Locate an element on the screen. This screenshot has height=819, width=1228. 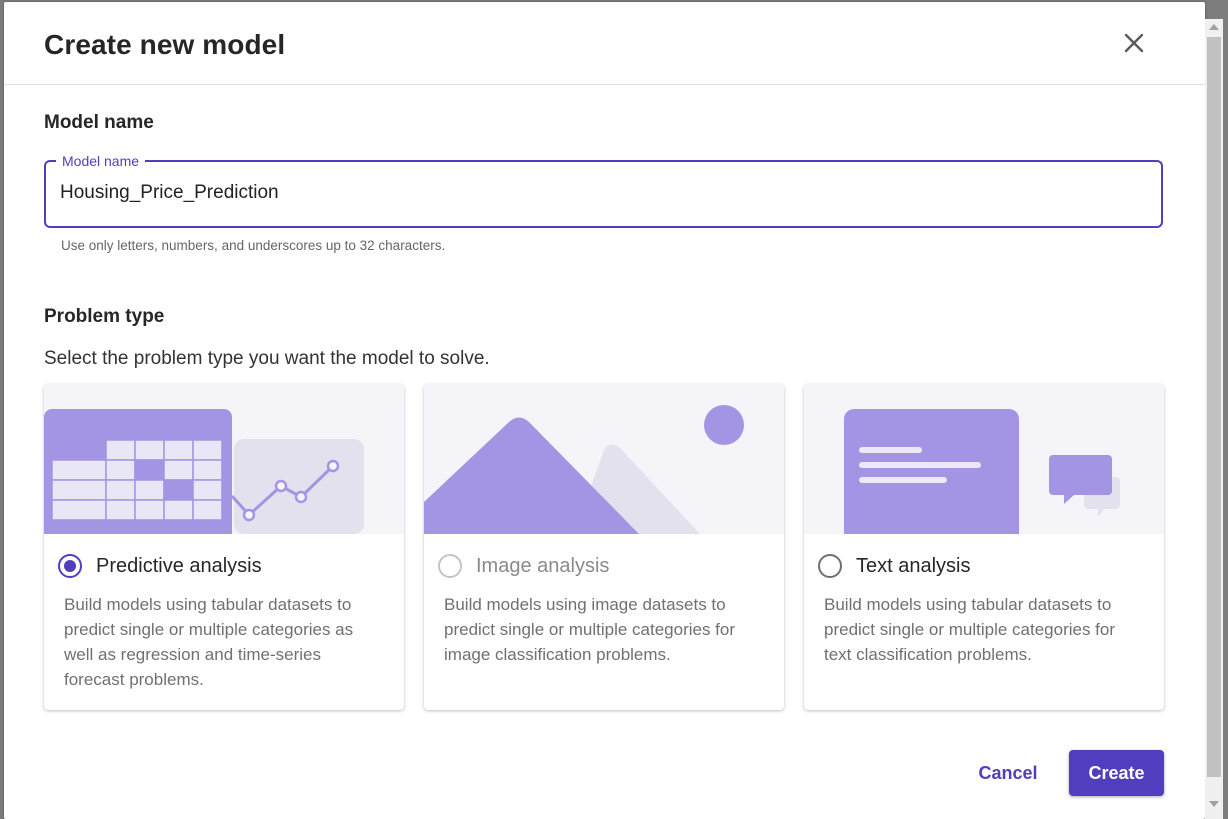
text-analysis-label: Text analysis is located at coordinates (913, 566).